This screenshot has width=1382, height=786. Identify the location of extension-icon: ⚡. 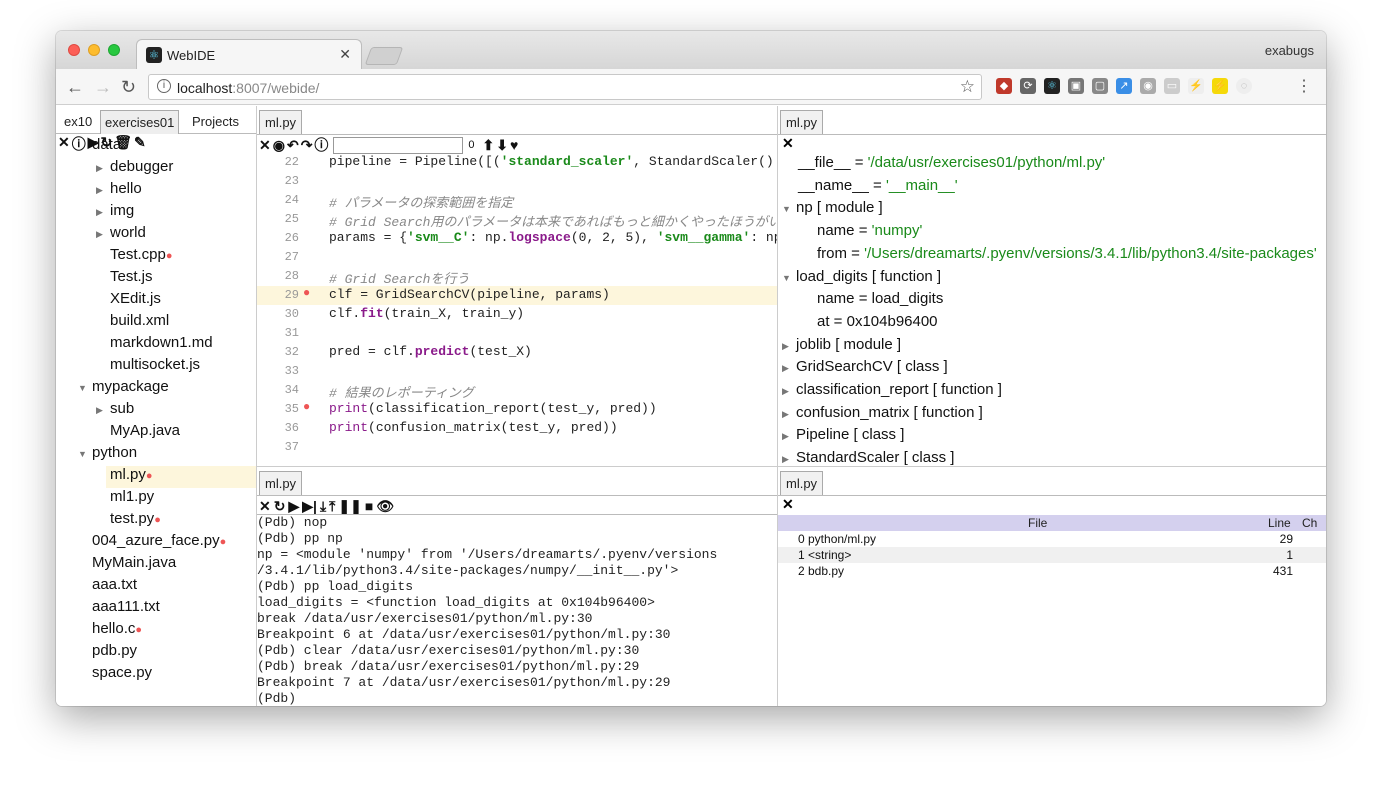
(1220, 86).